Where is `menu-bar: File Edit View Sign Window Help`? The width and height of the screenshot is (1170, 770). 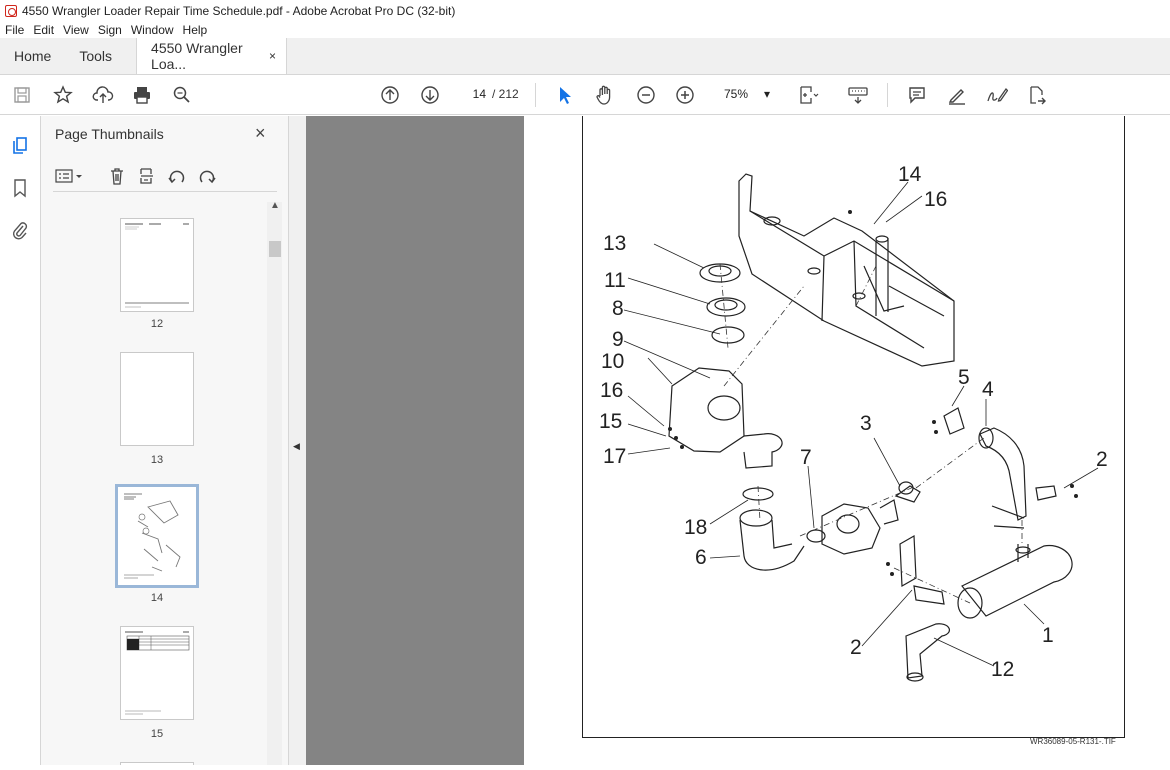 menu-bar: File Edit View Sign Window Help is located at coordinates (585, 29).